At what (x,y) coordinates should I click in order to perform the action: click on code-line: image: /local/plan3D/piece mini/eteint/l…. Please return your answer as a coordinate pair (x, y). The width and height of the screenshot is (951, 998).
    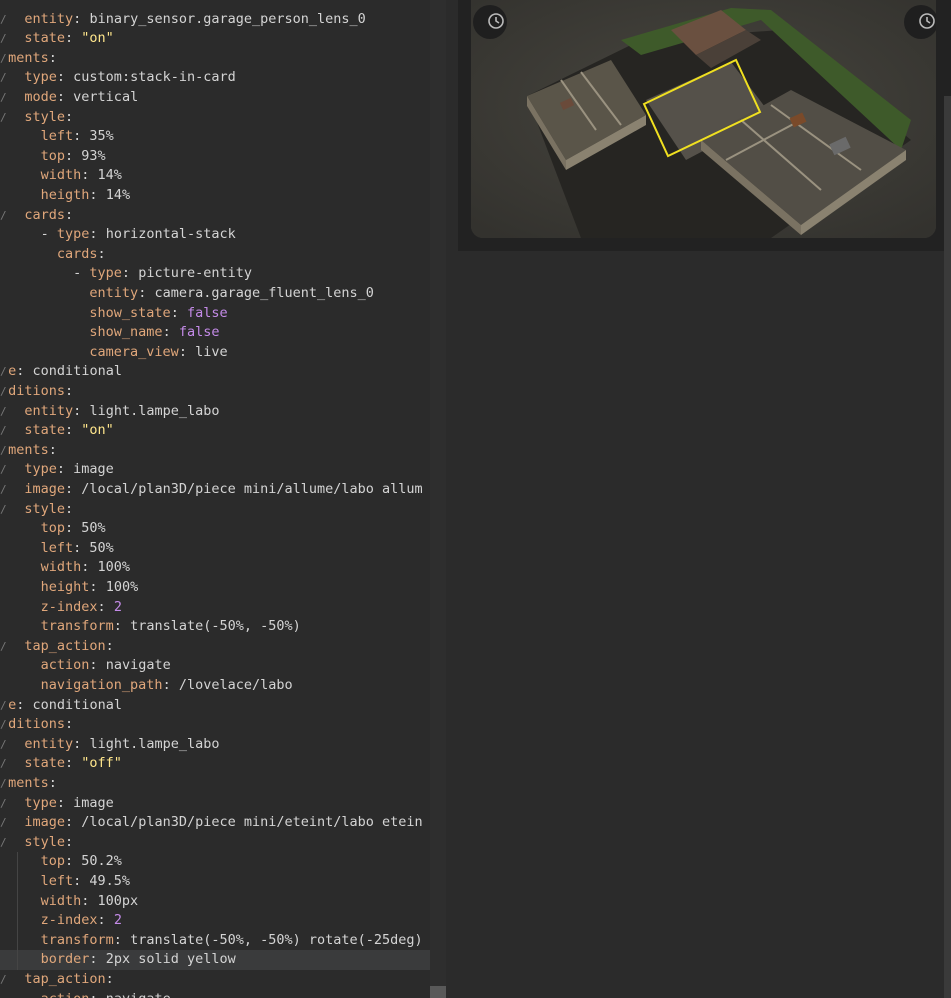
    Looking at the image, I should click on (211, 823).